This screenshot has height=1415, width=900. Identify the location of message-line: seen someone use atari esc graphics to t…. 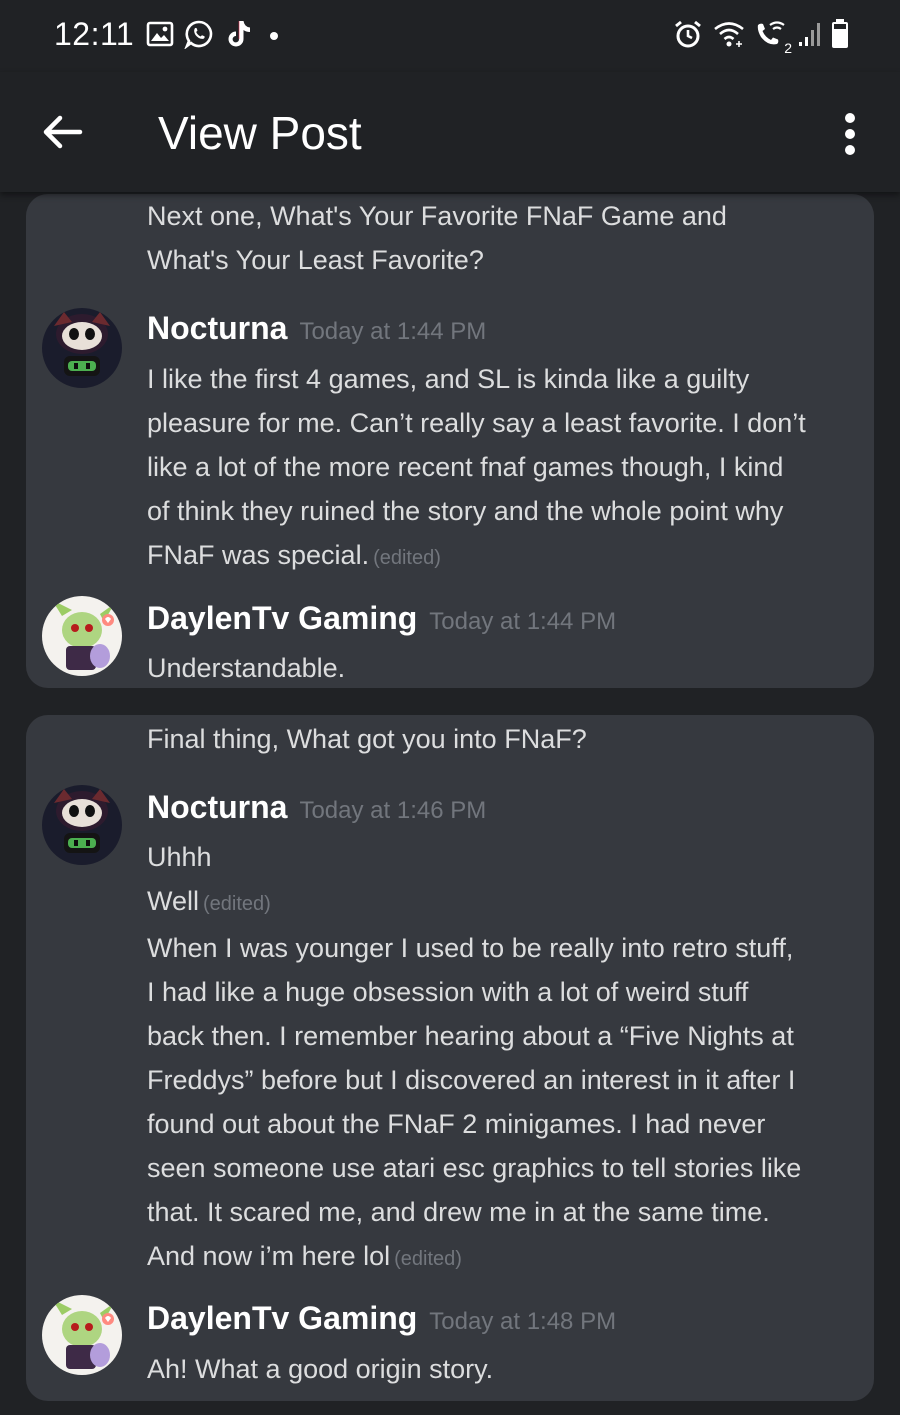
(474, 1168).